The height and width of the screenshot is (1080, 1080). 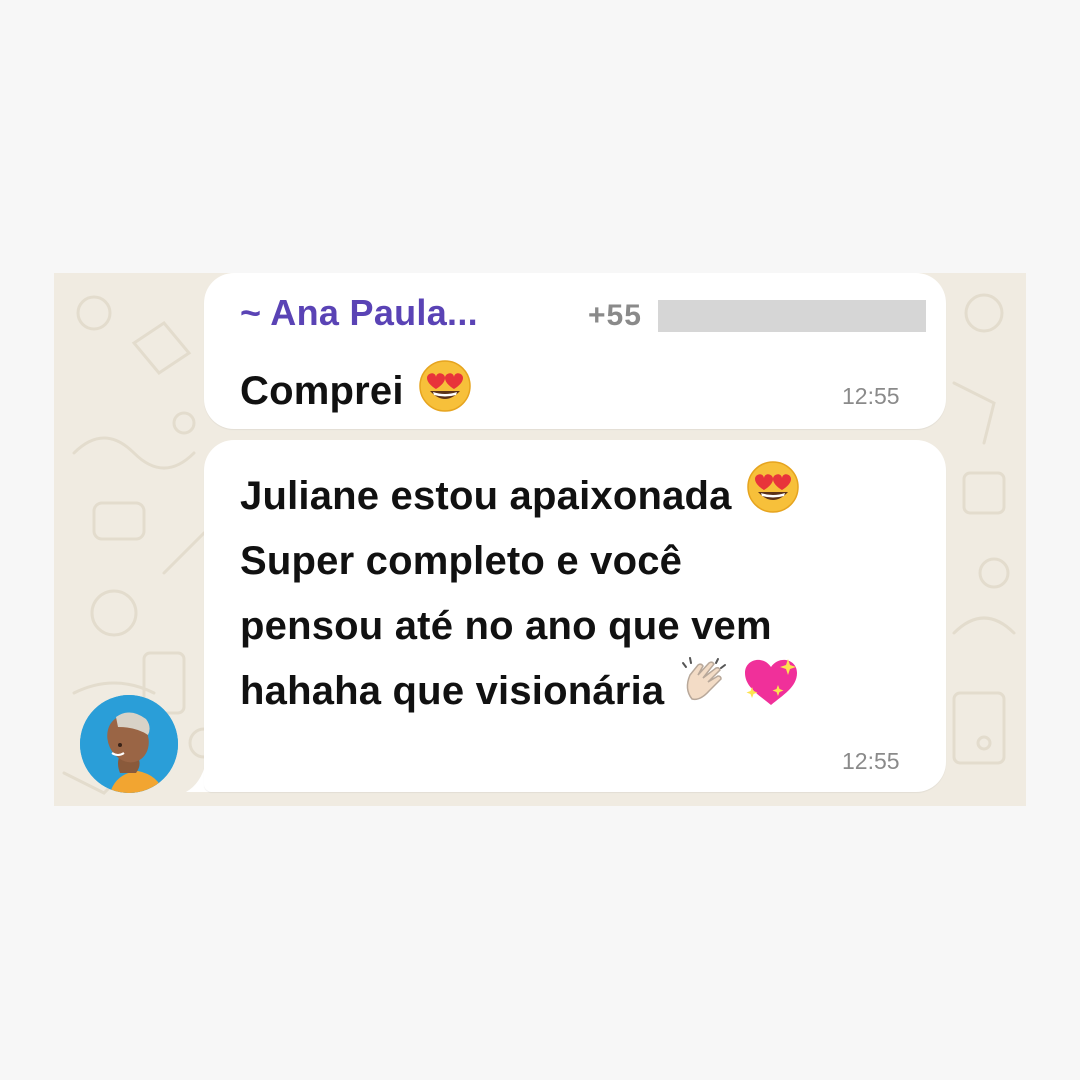 I want to click on avatar-person-image, so click(x=129, y=744).